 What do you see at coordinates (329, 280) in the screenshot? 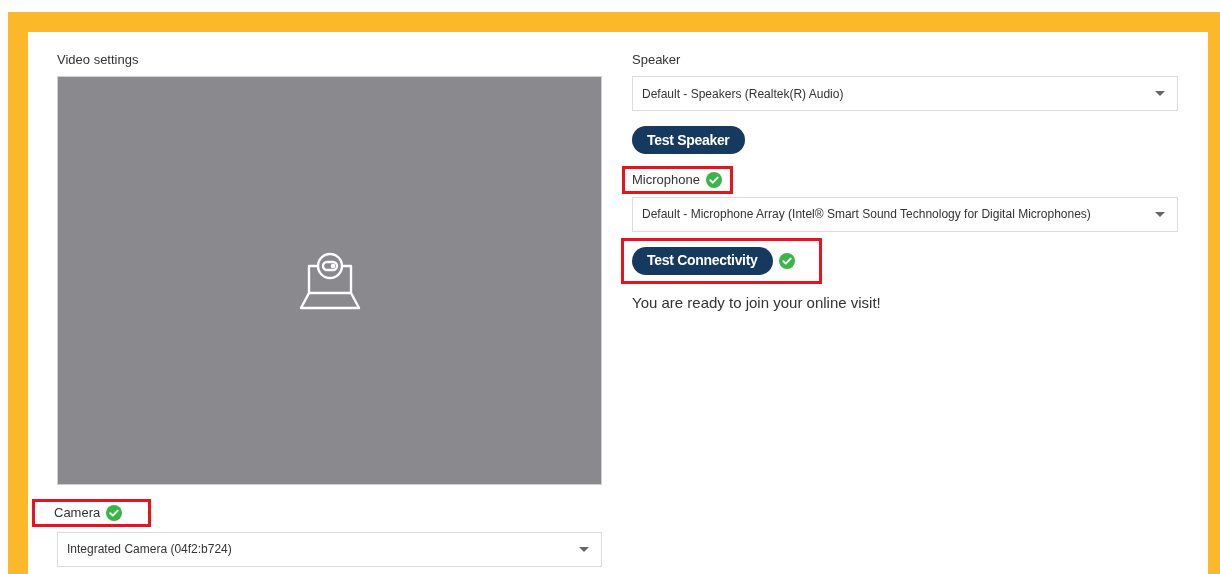
I see `webcam-laptop-icon` at bounding box center [329, 280].